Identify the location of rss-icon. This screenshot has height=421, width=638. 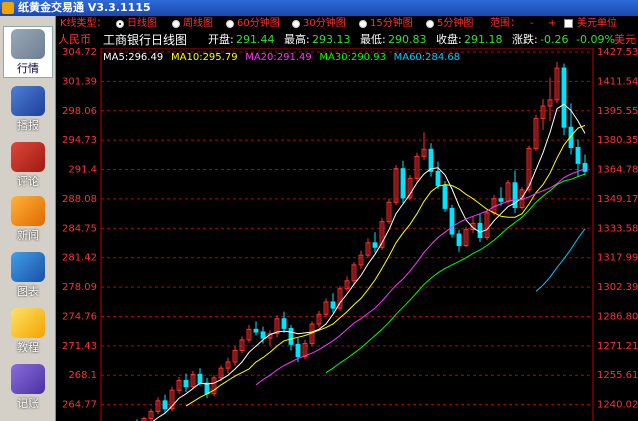
(28, 211).